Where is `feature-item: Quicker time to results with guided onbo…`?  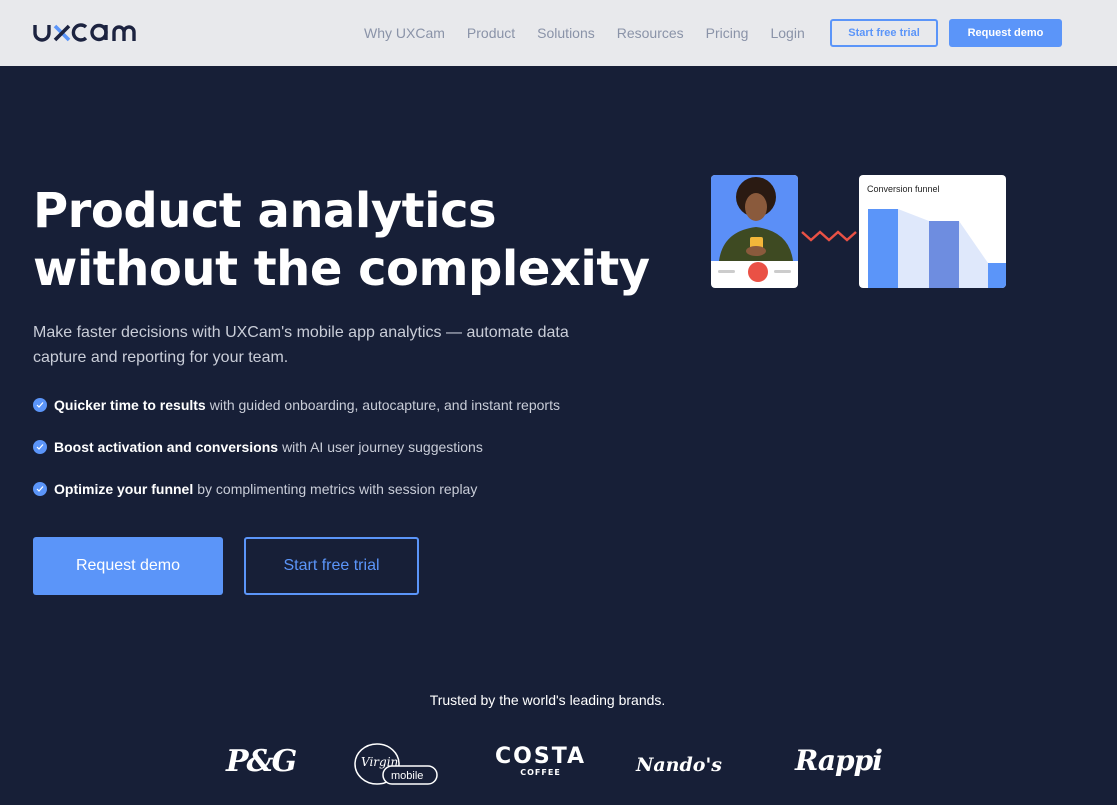
feature-item: Quicker time to results with guided onbo… is located at coordinates (296, 405).